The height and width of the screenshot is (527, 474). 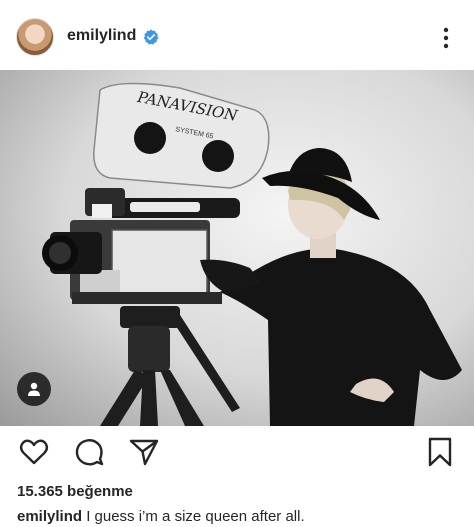 What do you see at coordinates (34, 452) in the screenshot?
I see `heart-icon` at bounding box center [34, 452].